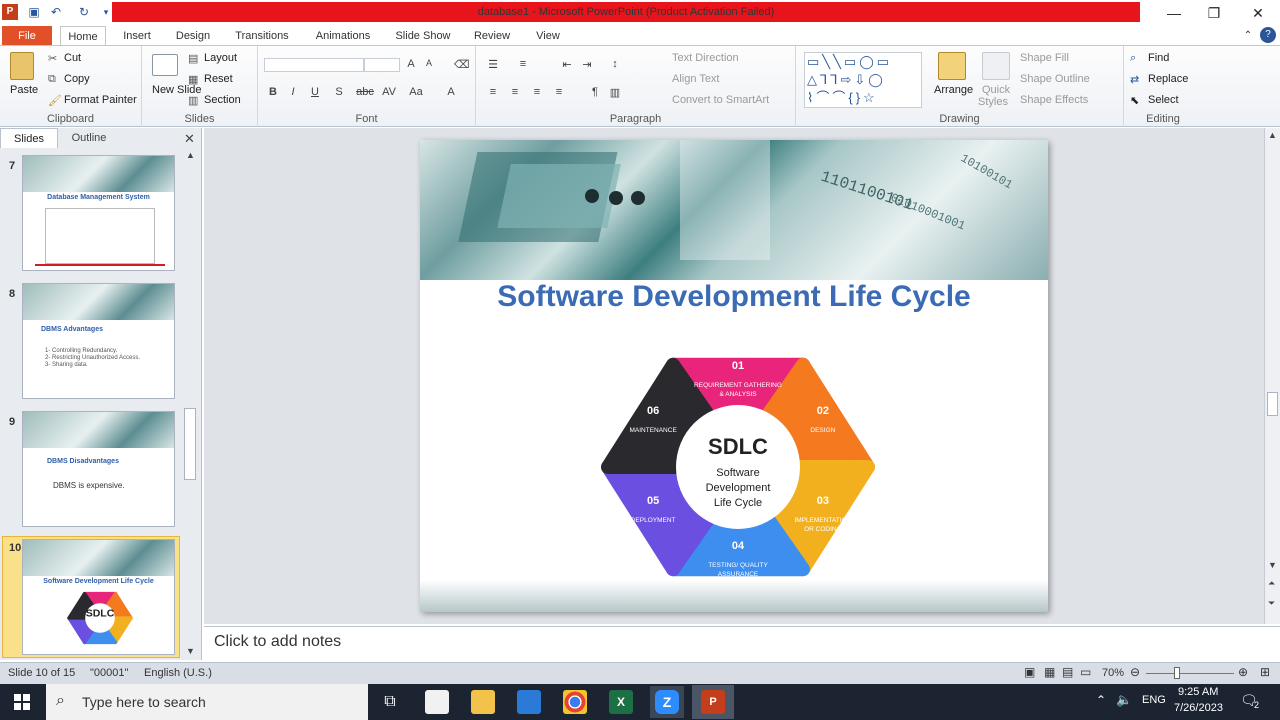 This screenshot has height=720, width=1280. What do you see at coordinates (1168, 79) in the screenshot?
I see `replace-button: Replace` at bounding box center [1168, 79].